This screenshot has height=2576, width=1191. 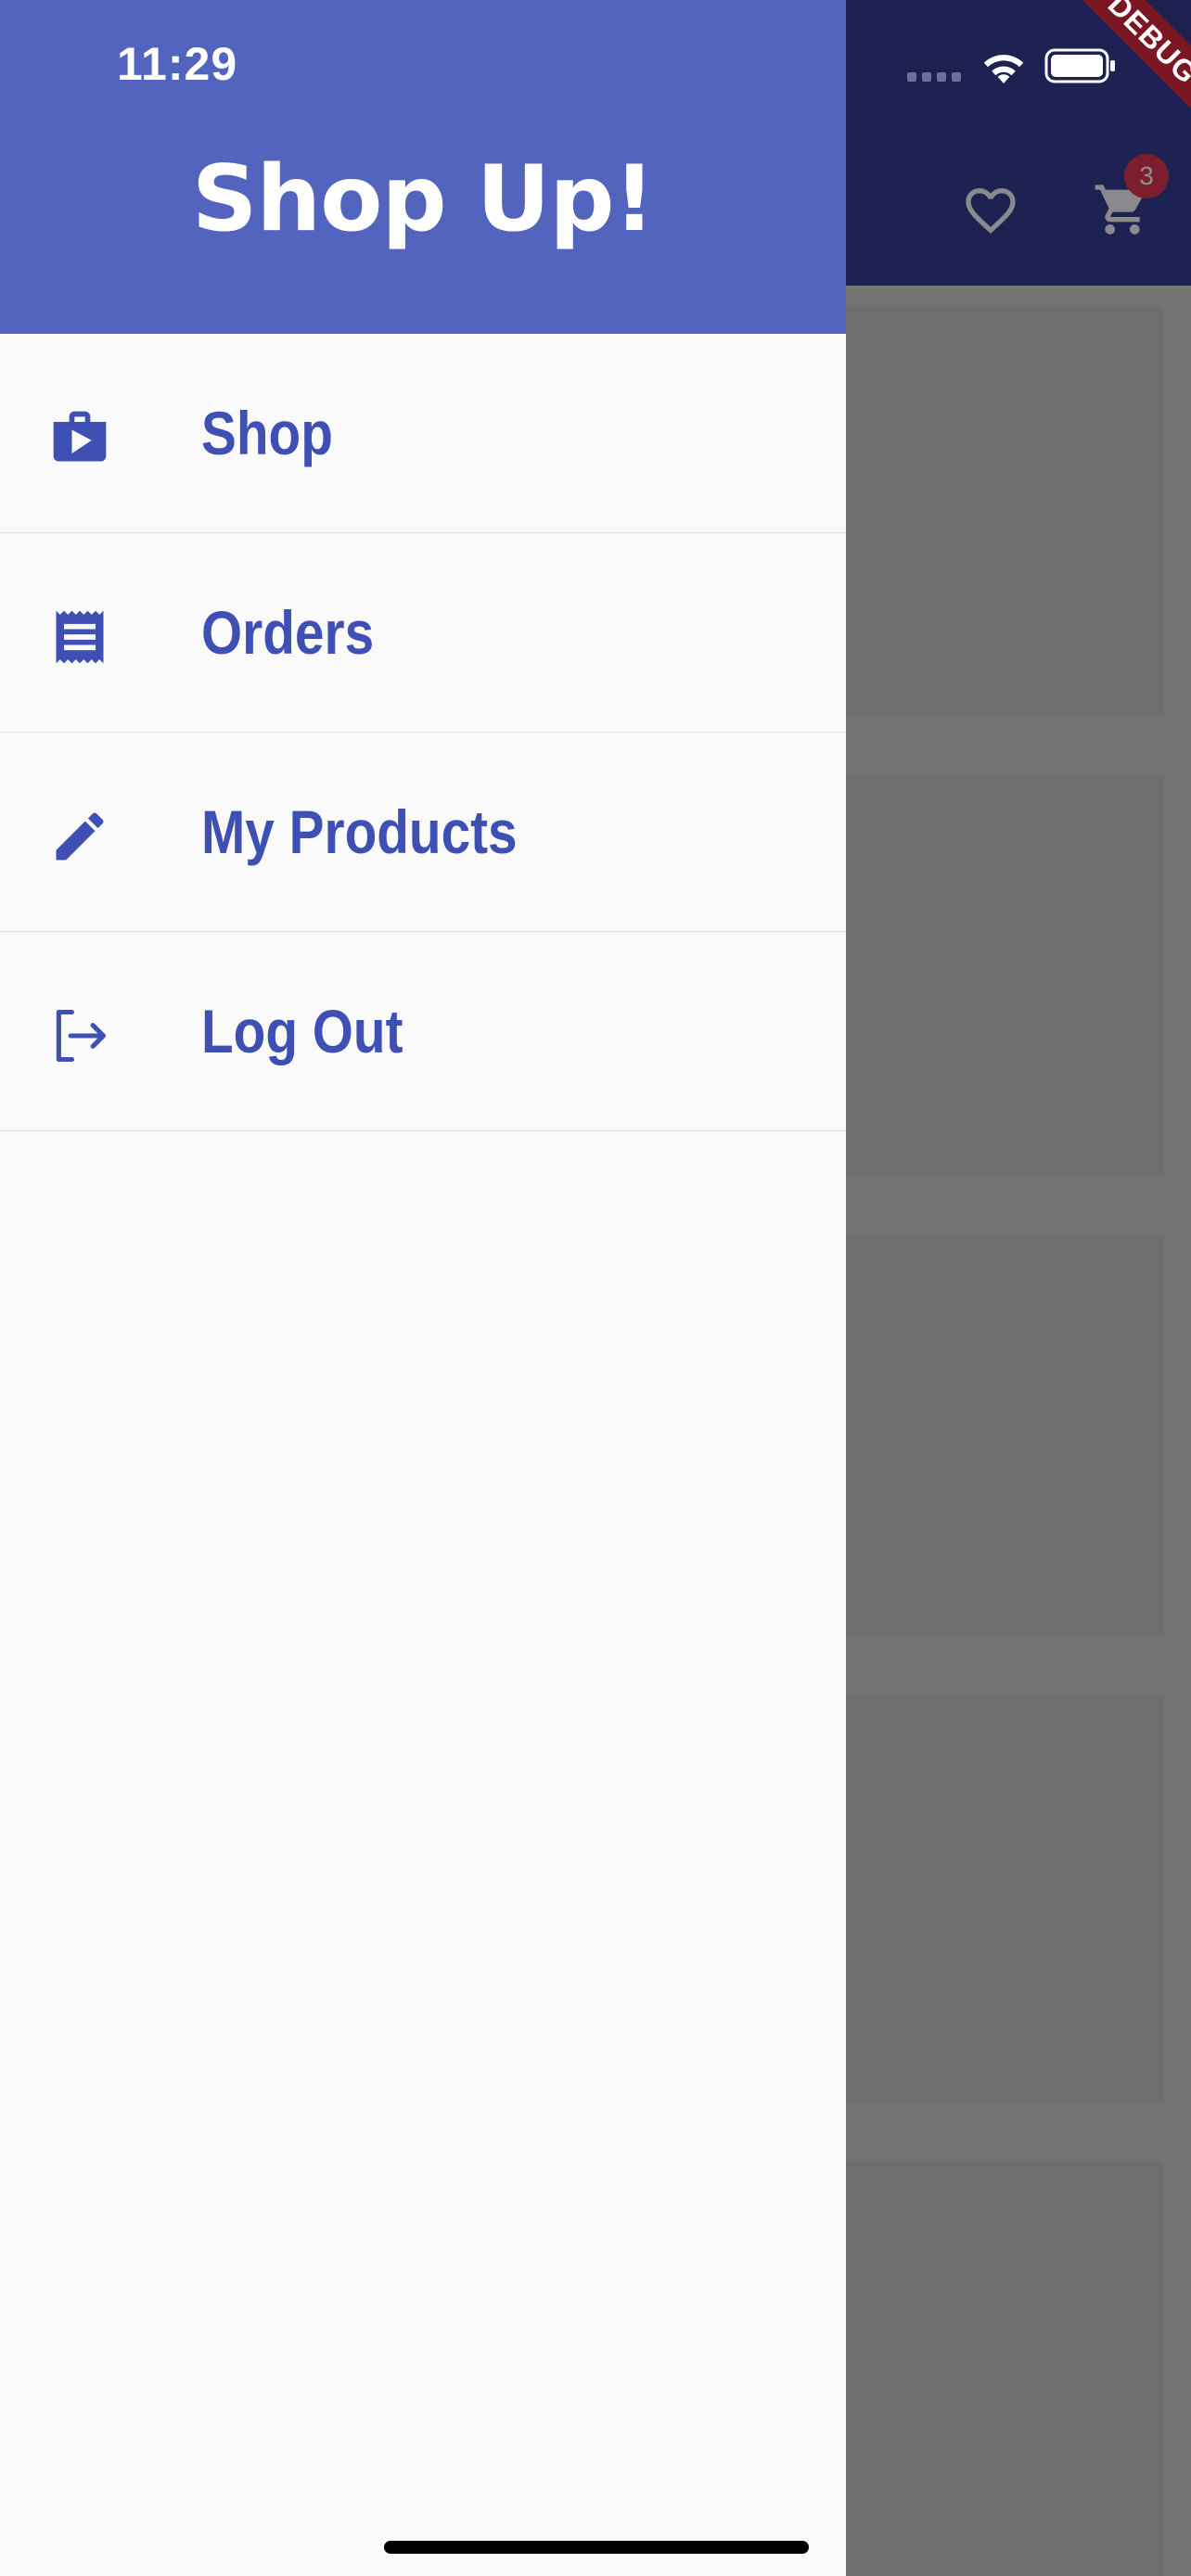 I want to click on logout-icon, so click(x=81, y=1036).